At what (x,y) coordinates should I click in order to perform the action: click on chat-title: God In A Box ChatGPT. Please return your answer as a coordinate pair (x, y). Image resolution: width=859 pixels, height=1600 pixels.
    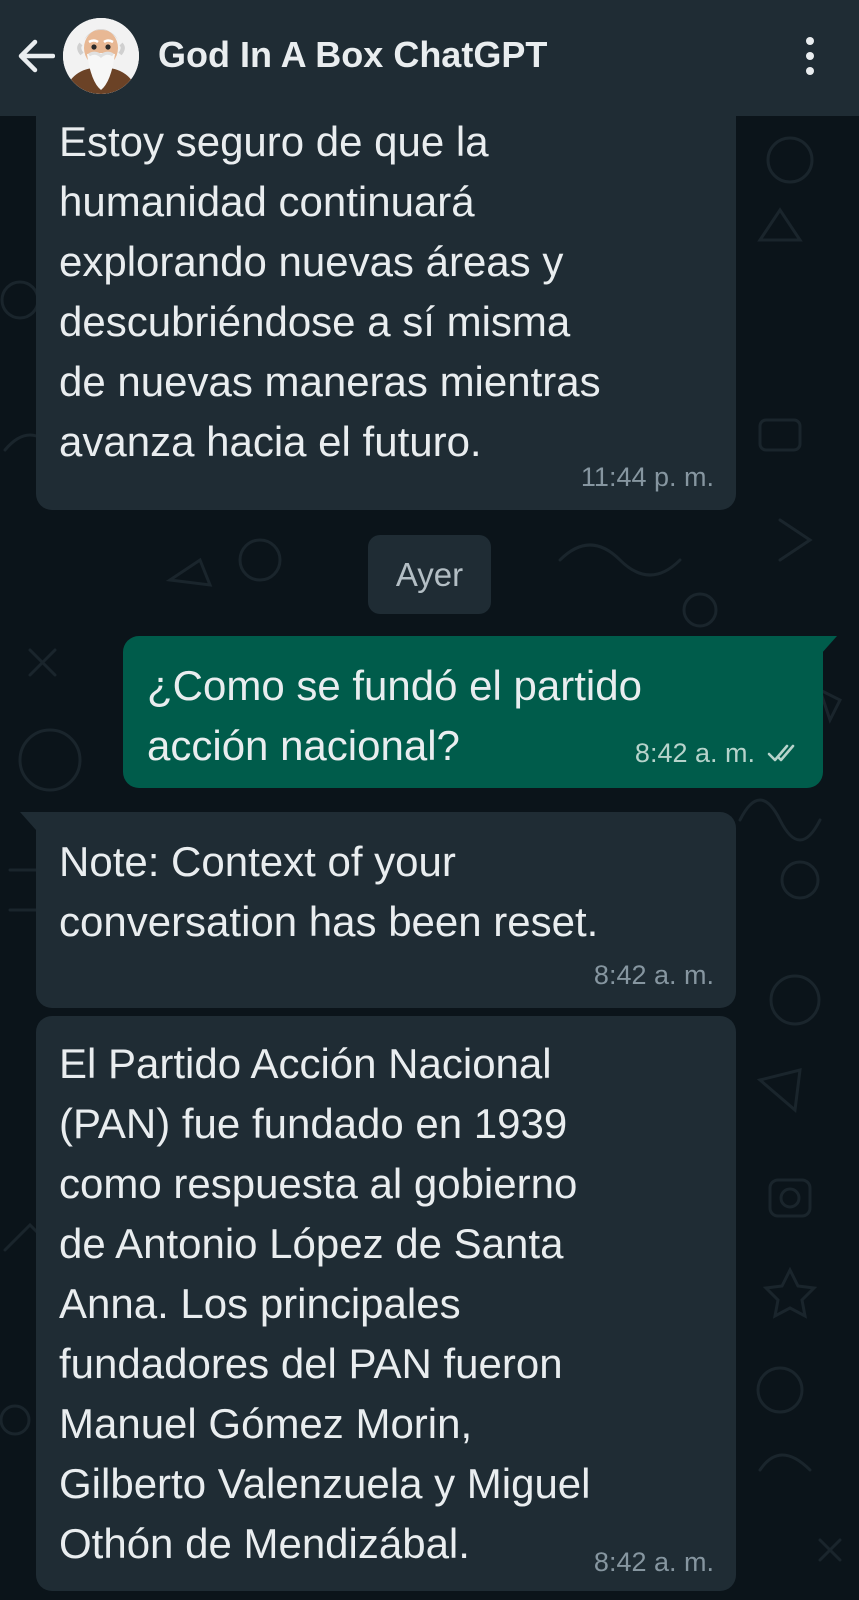
    Looking at the image, I should click on (352, 55).